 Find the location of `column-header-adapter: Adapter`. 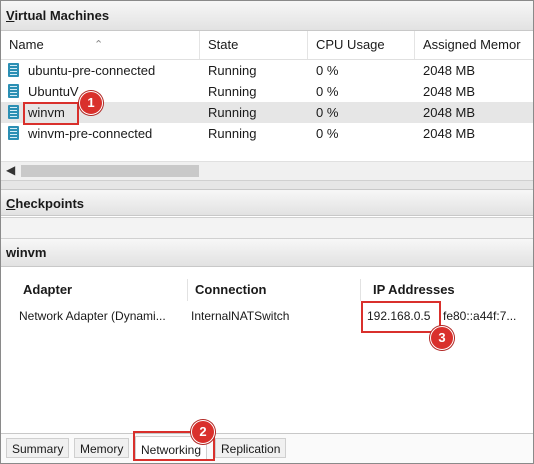

column-header-adapter: Adapter is located at coordinates (48, 289).